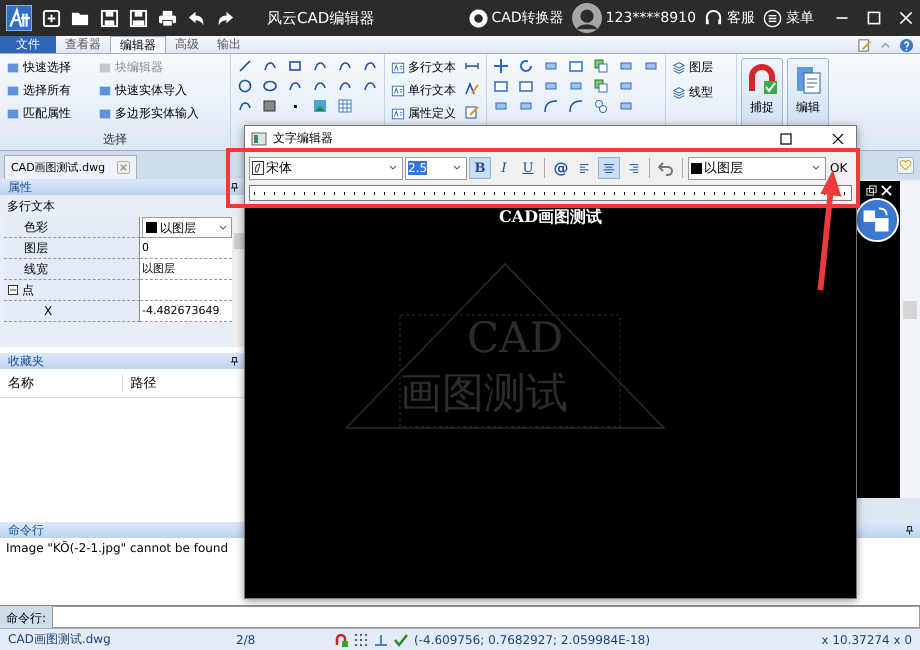 The image size is (920, 650). Describe the element at coordinates (800, 18) in the screenshot. I see `menu-link: 菜单` at that location.